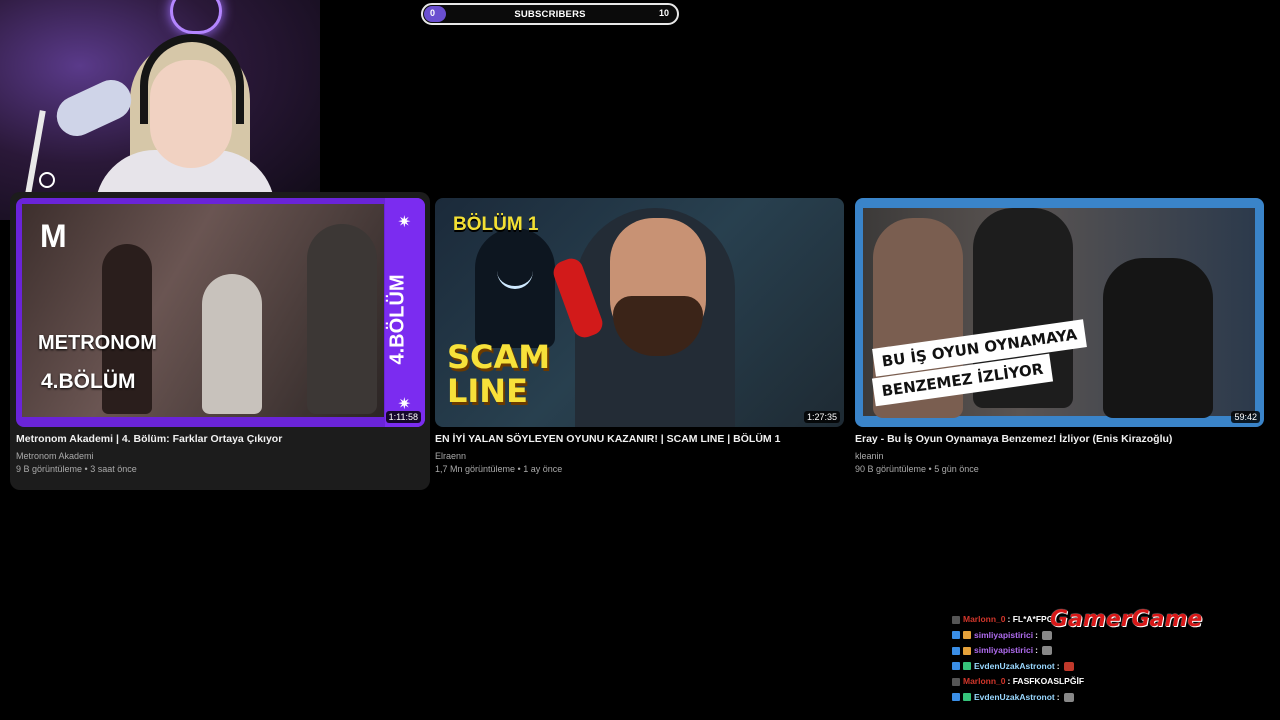 This screenshot has width=1280, height=720. I want to click on metronom-logo: M, so click(53, 236).